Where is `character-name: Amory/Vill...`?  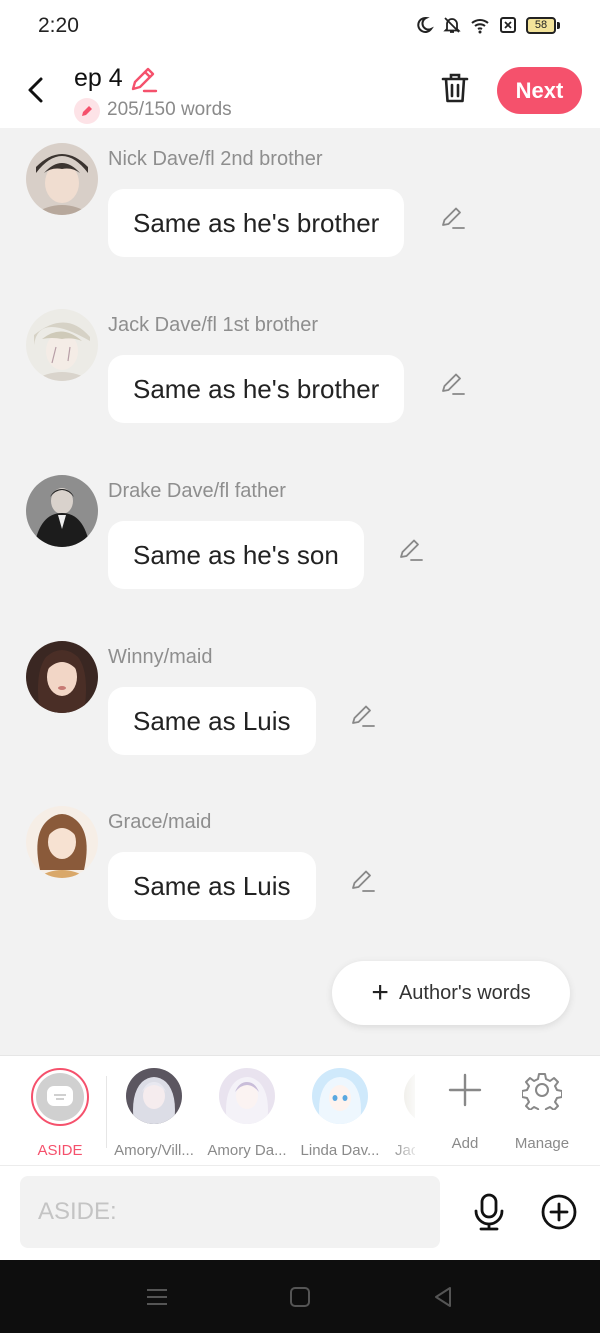 character-name: Amory/Vill... is located at coordinates (154, 1150).